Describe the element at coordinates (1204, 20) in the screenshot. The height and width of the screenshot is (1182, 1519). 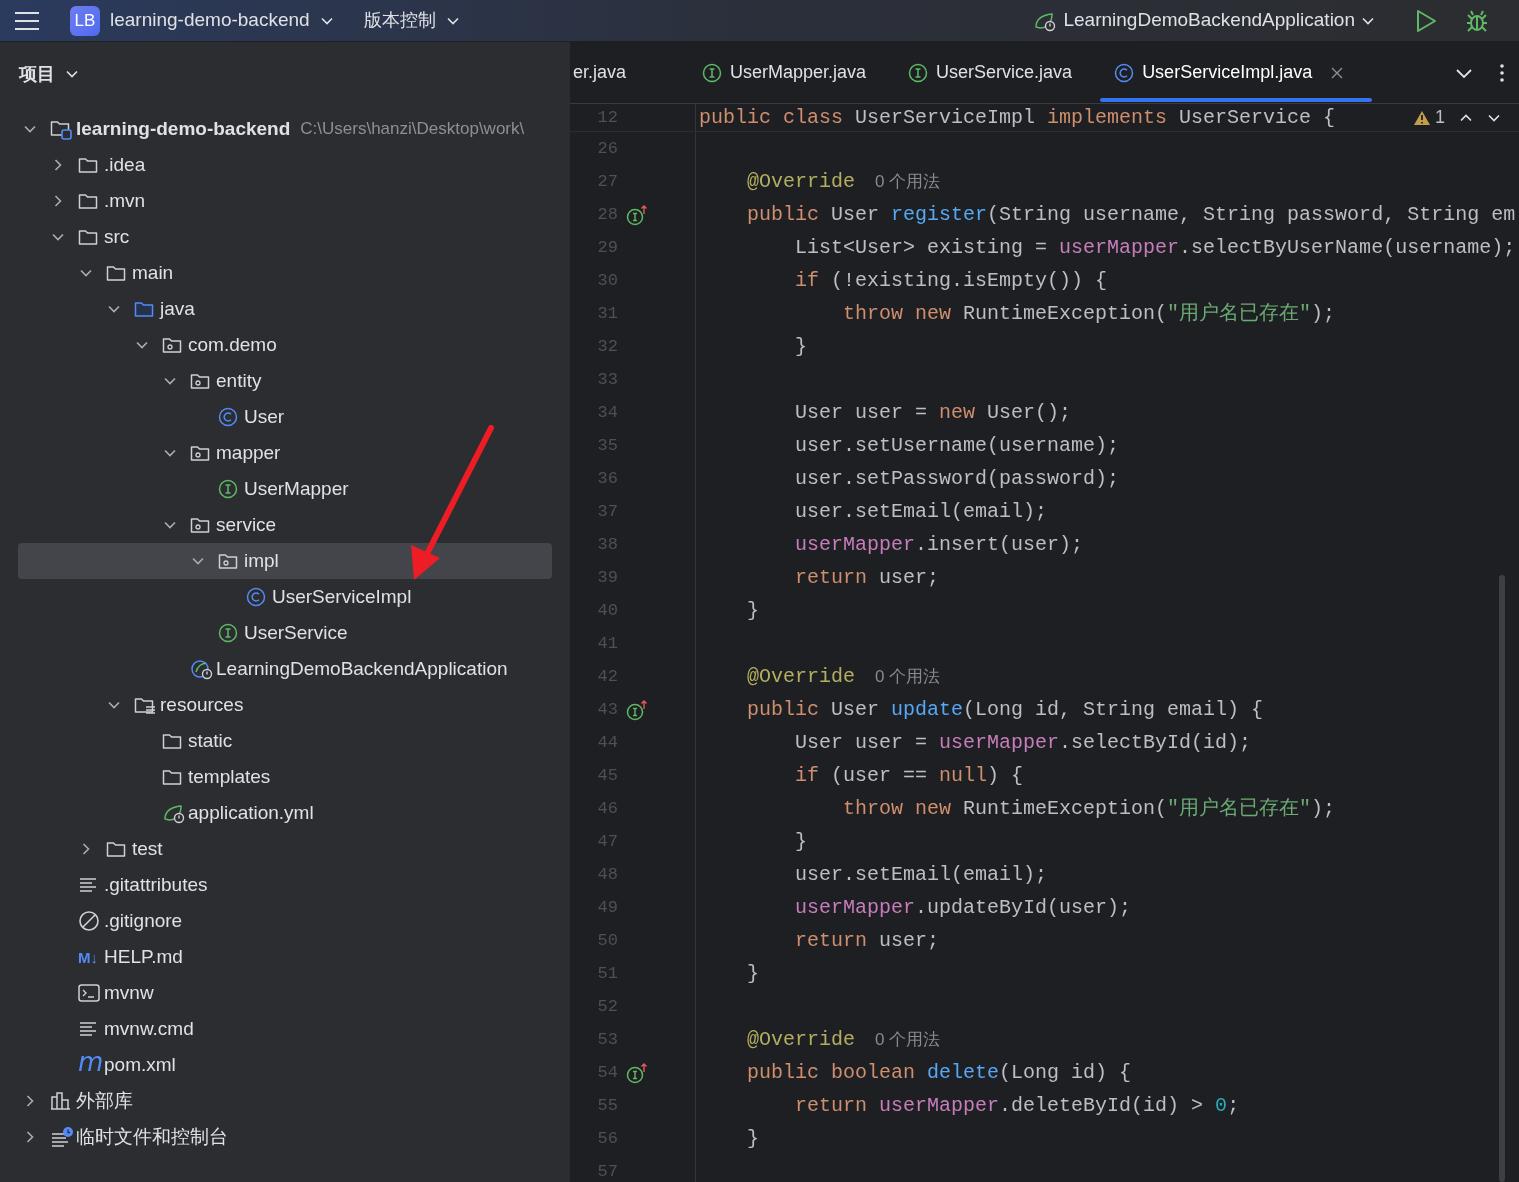
I see `run-configuration-menu: LearningDemoBackendApplication` at that location.